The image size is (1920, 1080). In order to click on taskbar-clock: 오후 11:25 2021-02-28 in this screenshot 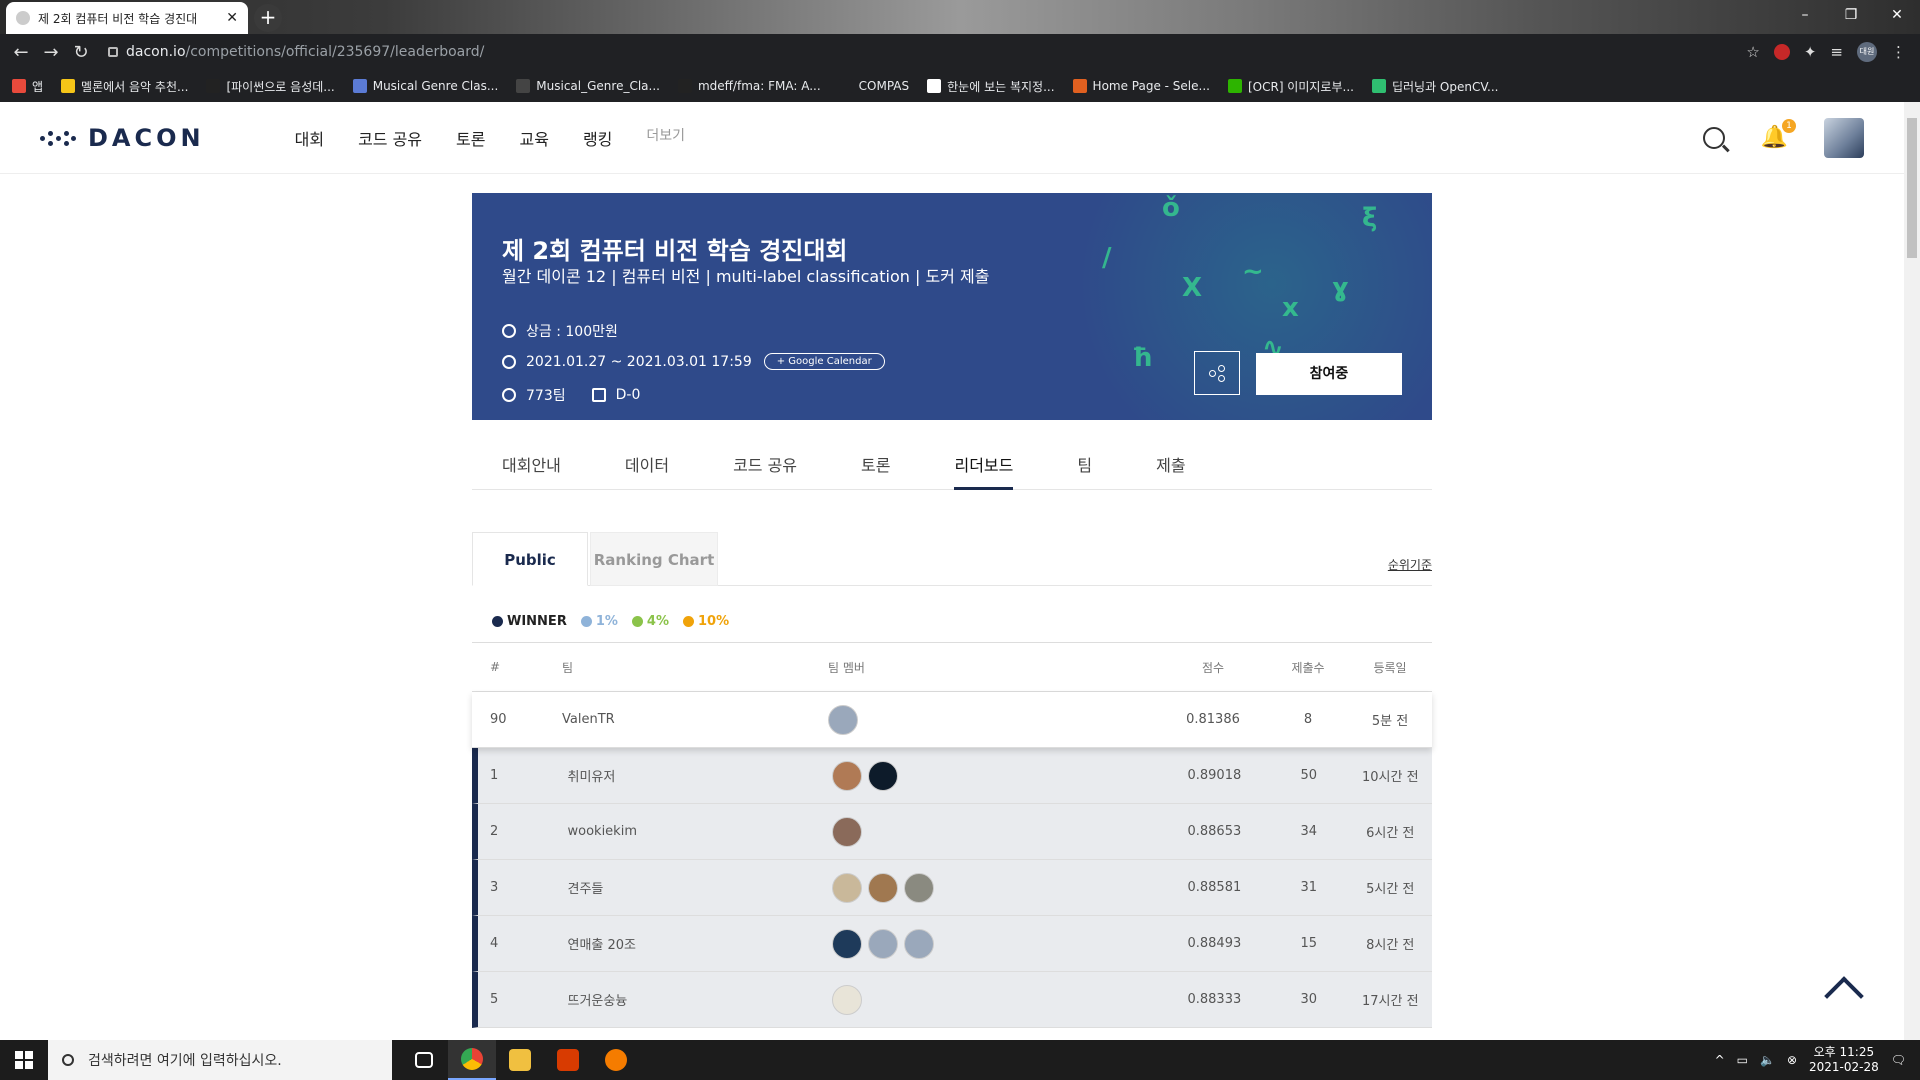, I will do `click(1844, 1060)`.